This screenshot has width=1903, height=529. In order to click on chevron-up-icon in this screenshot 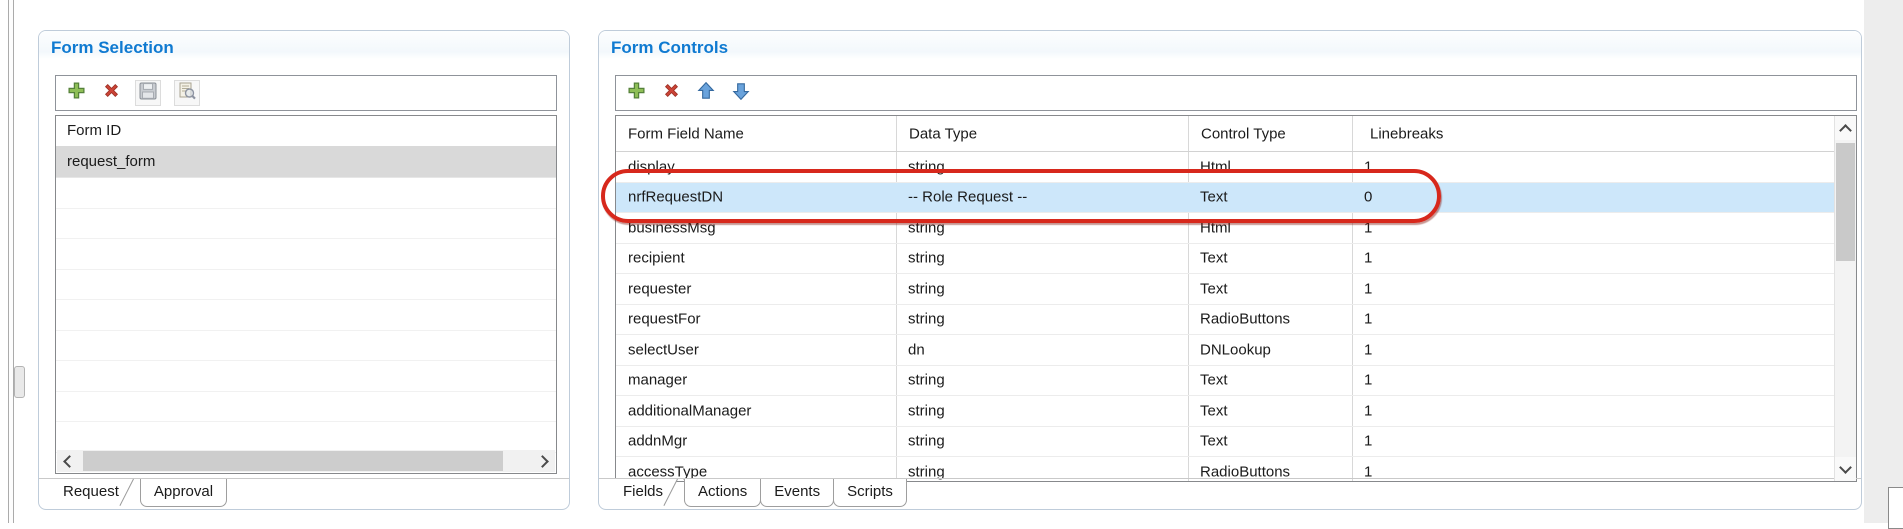, I will do `click(1845, 130)`.